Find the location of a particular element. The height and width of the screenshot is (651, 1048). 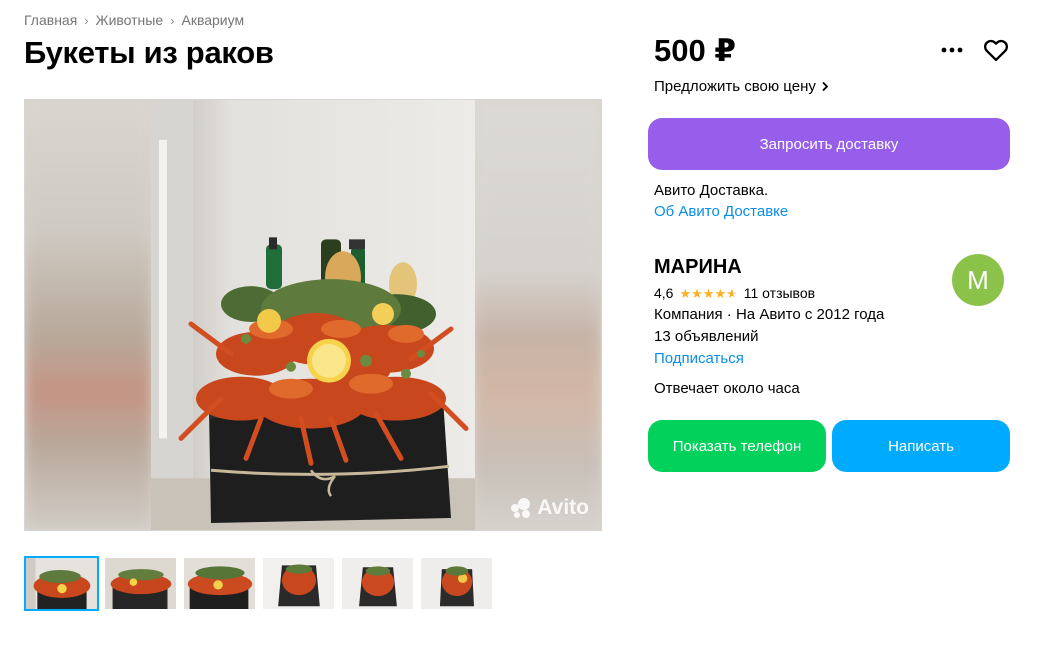

more-button is located at coordinates (952, 50).